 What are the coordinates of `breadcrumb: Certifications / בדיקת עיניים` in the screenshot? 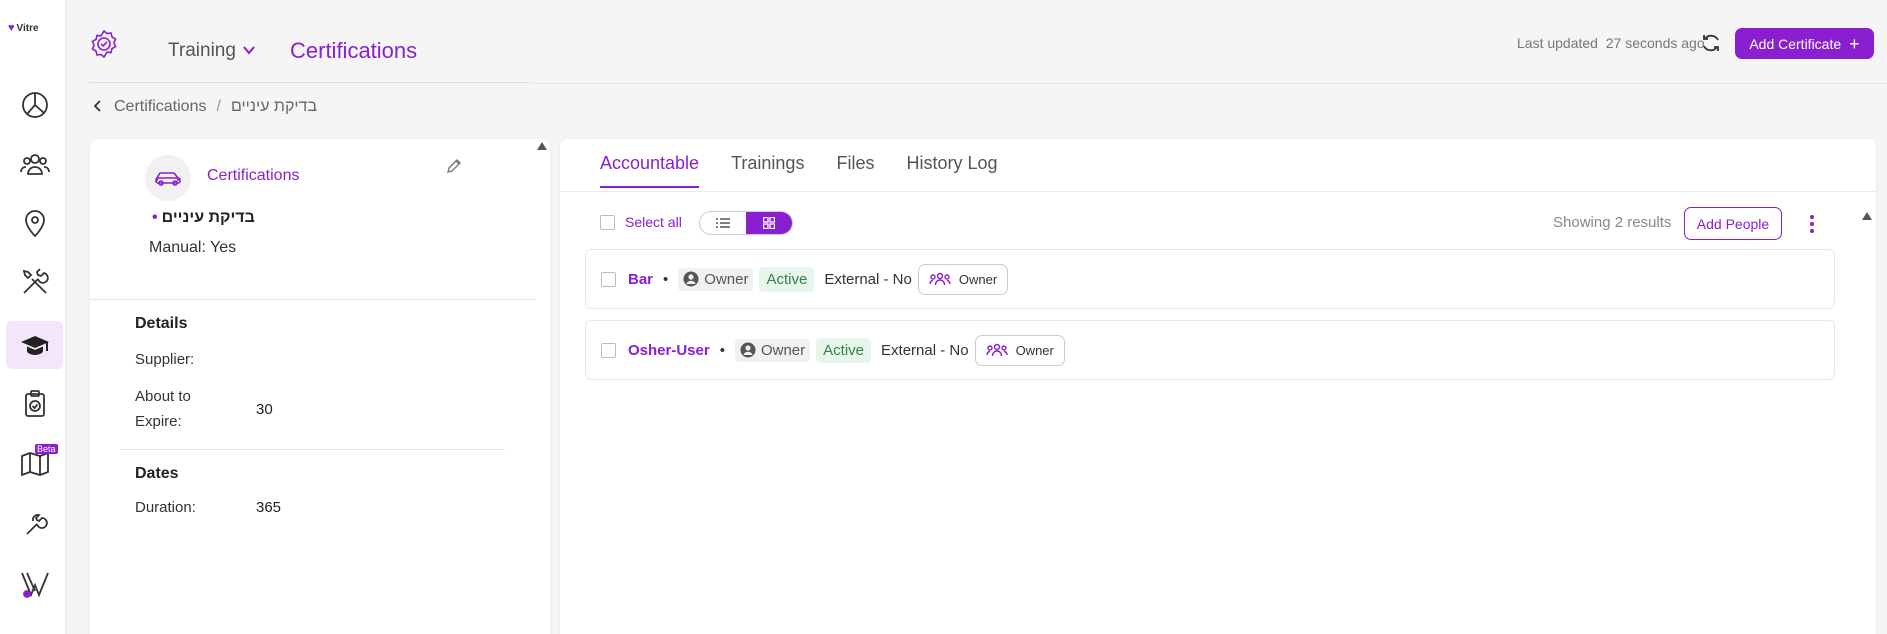 It's located at (215, 107).